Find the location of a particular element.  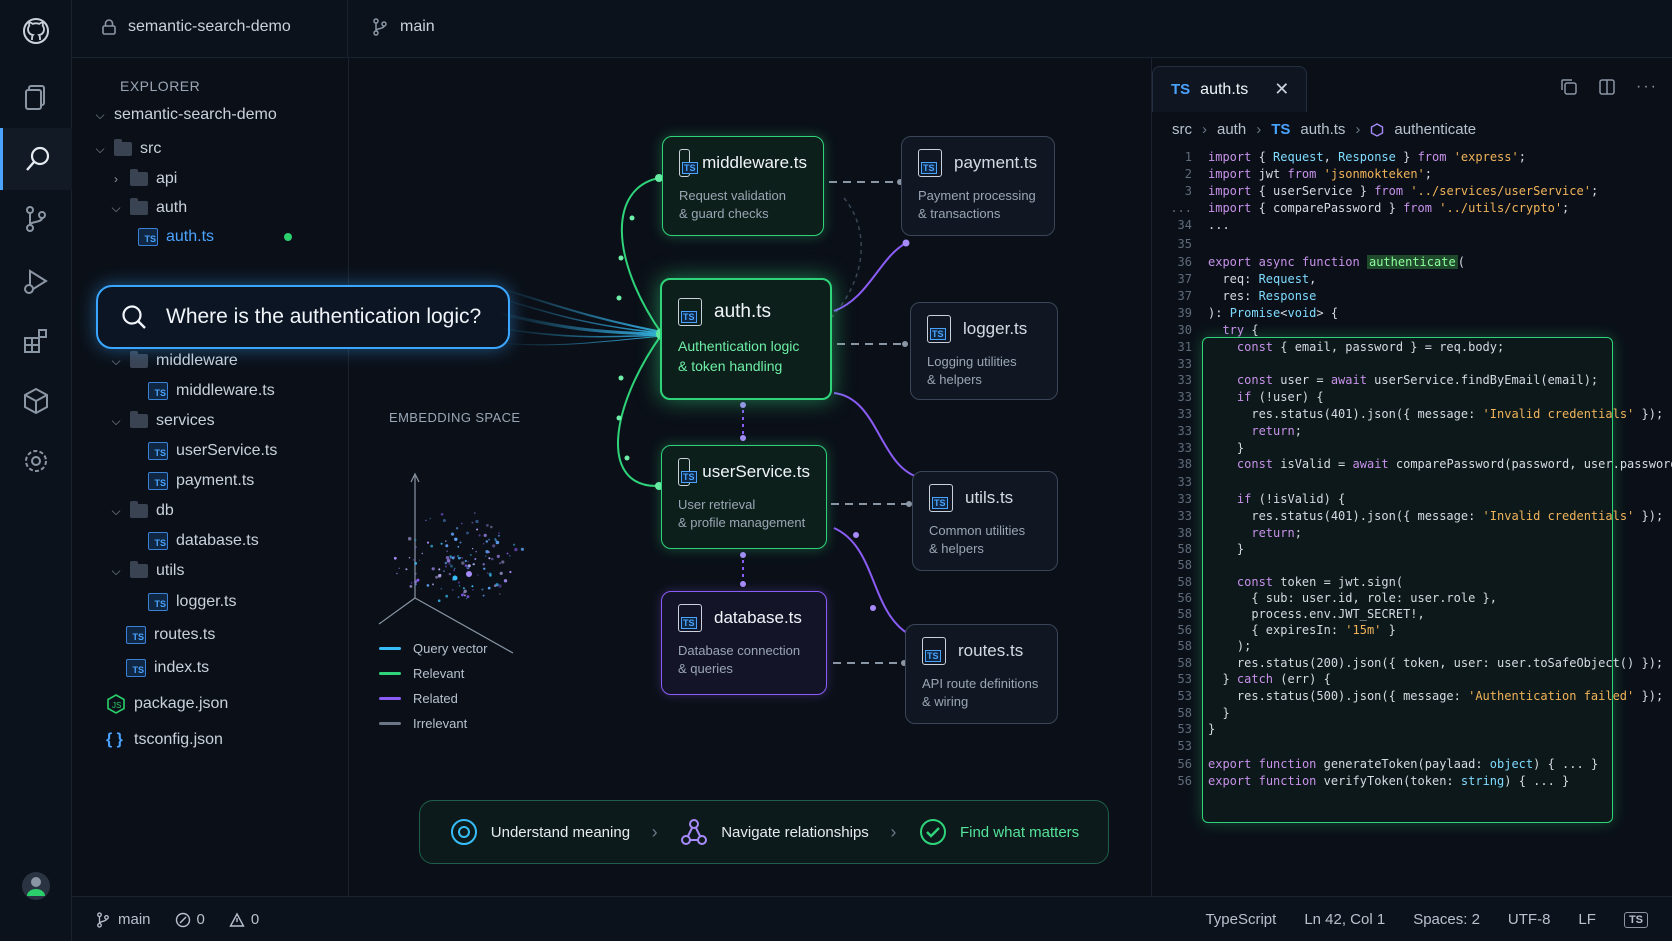

tree-file-logger-ts: TS logger.ts is located at coordinates (192, 602).